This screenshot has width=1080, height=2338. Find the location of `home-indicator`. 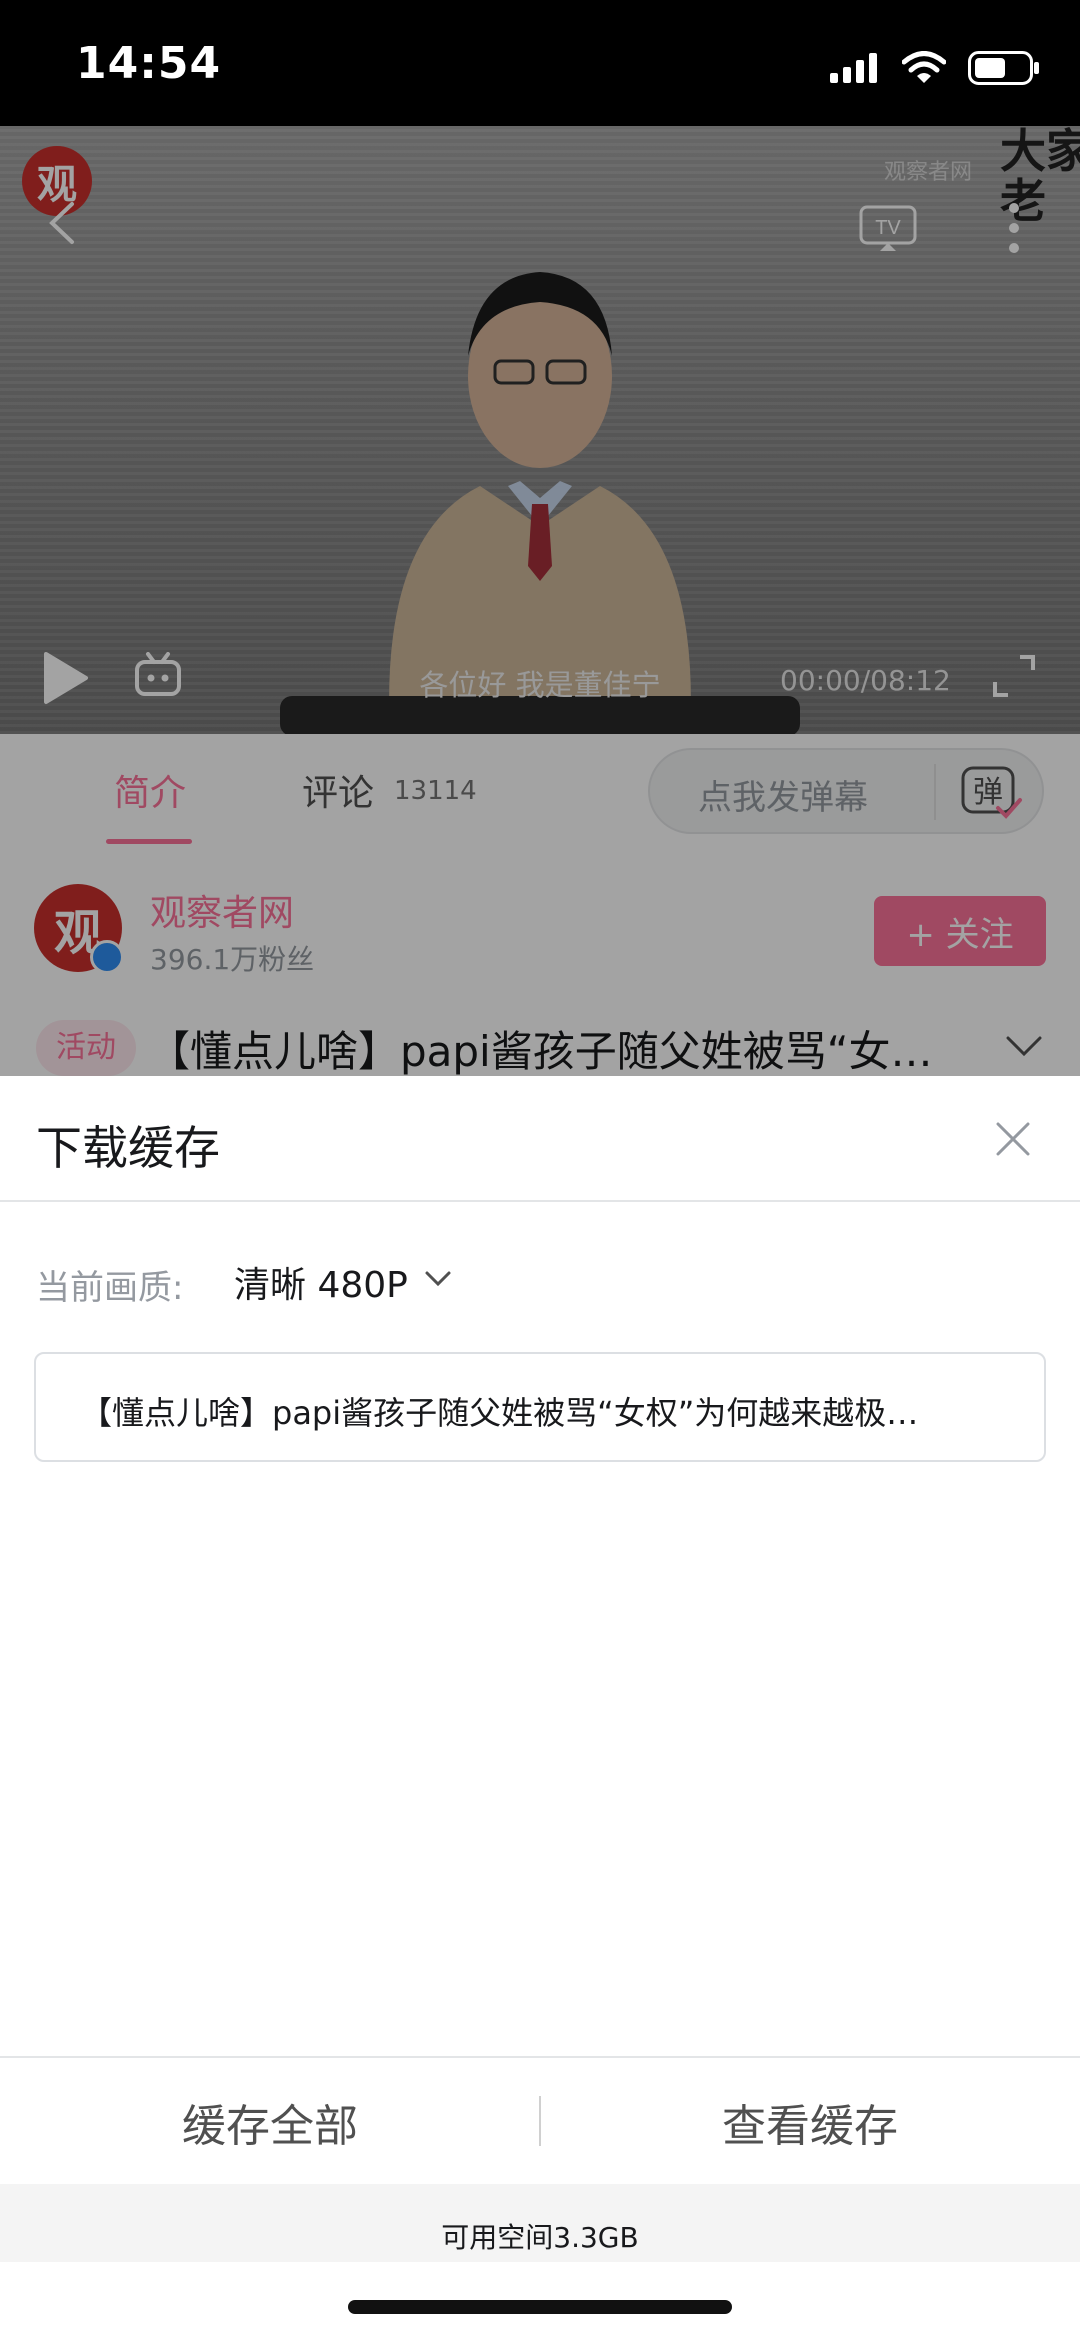

home-indicator is located at coordinates (540, 2307).